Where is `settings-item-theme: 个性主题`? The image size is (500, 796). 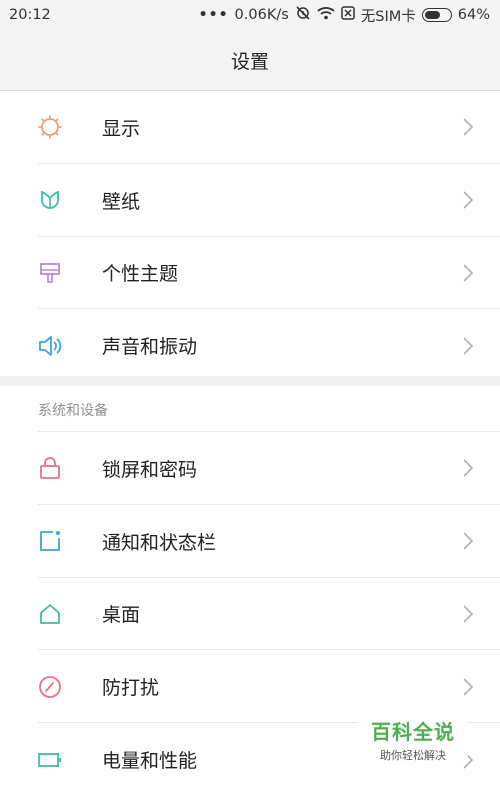 settings-item-theme: 个性主题 is located at coordinates (250, 273).